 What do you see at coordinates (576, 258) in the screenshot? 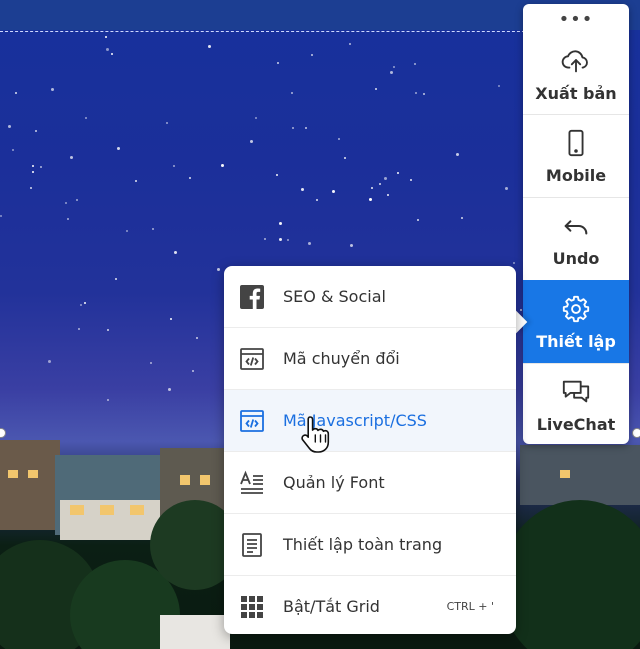
I see `undo-label: Undo` at bounding box center [576, 258].